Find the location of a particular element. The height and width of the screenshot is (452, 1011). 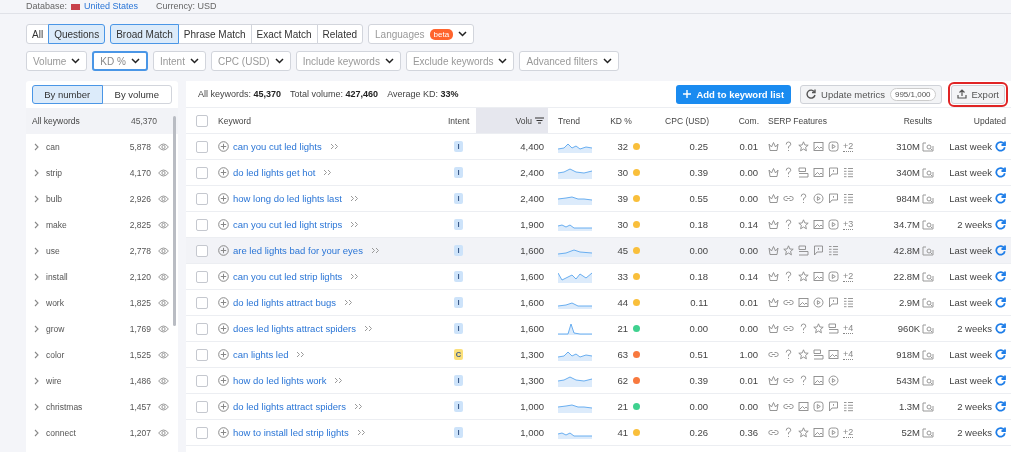

scrollbar is located at coordinates (174, 221).